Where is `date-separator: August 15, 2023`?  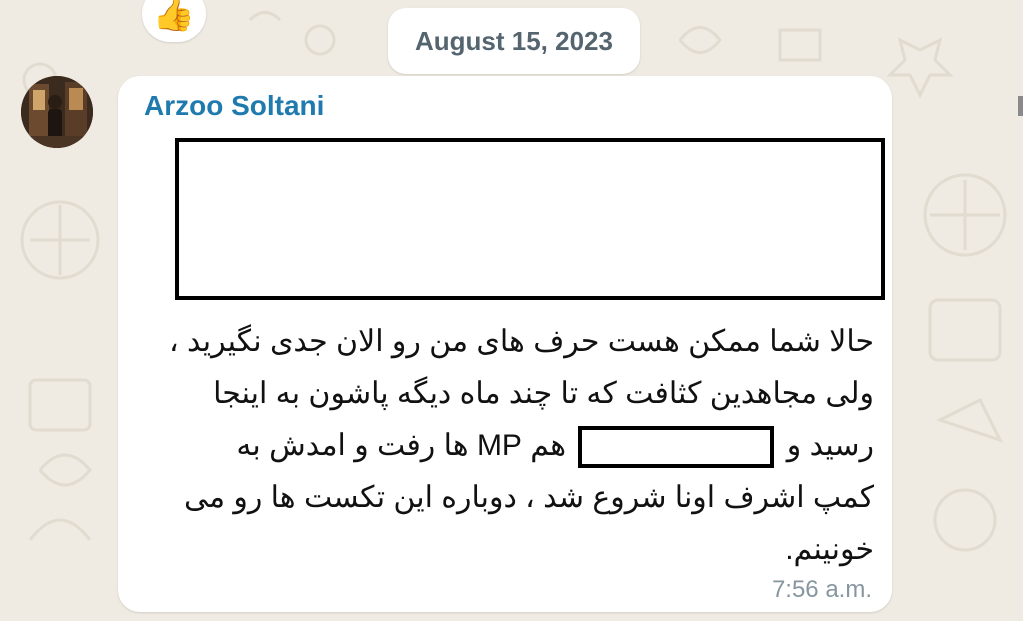 date-separator: August 15, 2023 is located at coordinates (514, 41).